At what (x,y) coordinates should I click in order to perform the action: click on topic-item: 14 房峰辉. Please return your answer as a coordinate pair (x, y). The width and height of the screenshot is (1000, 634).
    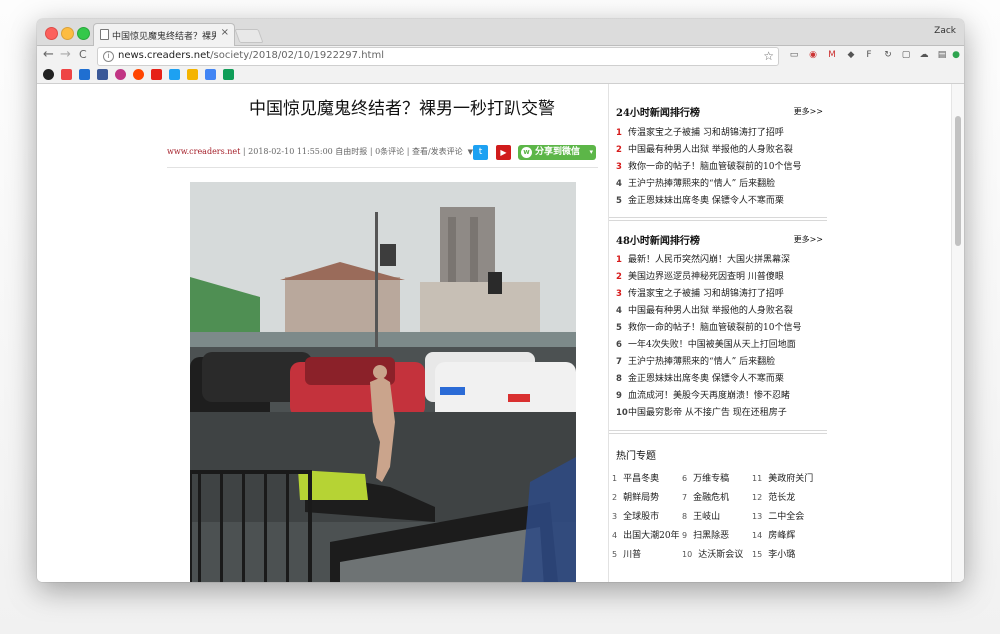
    Looking at the image, I should click on (787, 536).